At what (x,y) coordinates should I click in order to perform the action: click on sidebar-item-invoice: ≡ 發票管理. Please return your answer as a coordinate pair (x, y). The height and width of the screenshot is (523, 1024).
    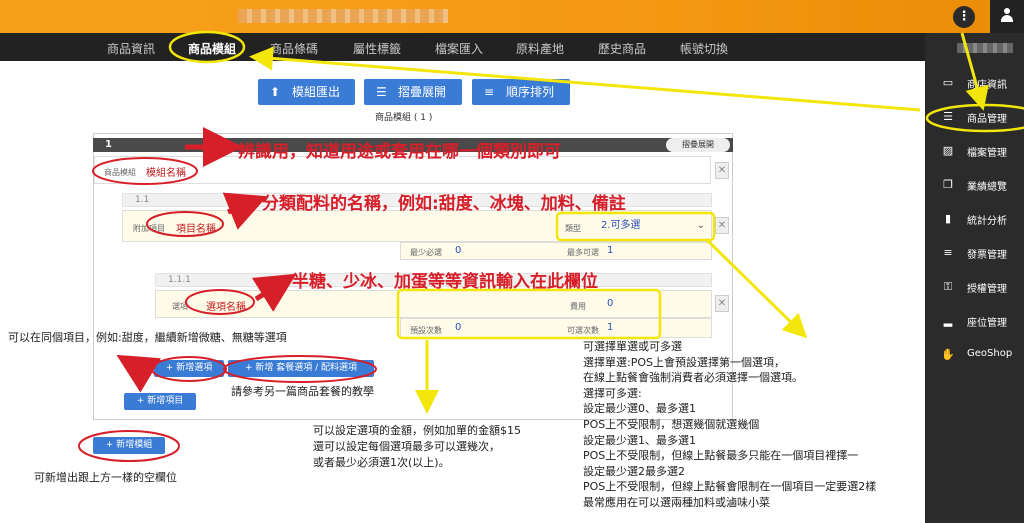
    Looking at the image, I should click on (974, 253).